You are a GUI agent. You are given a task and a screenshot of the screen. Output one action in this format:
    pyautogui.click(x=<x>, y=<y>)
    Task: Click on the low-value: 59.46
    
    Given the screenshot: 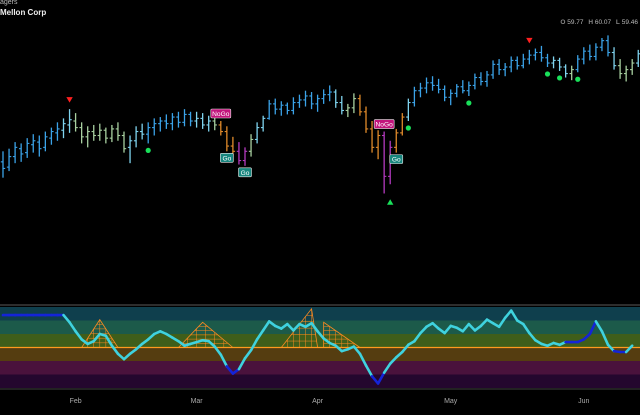 What is the action you would take?
    pyautogui.click(x=629, y=22)
    